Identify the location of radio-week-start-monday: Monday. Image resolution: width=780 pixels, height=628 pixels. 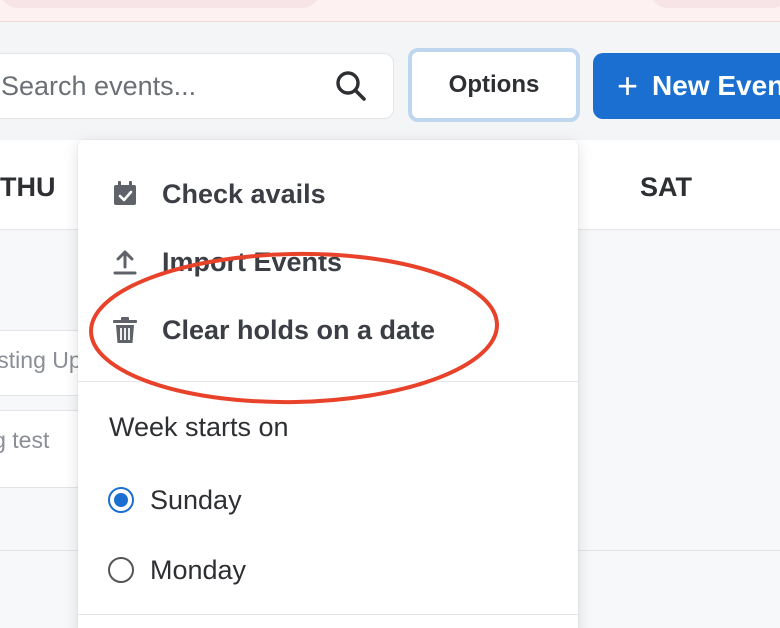
(177, 570).